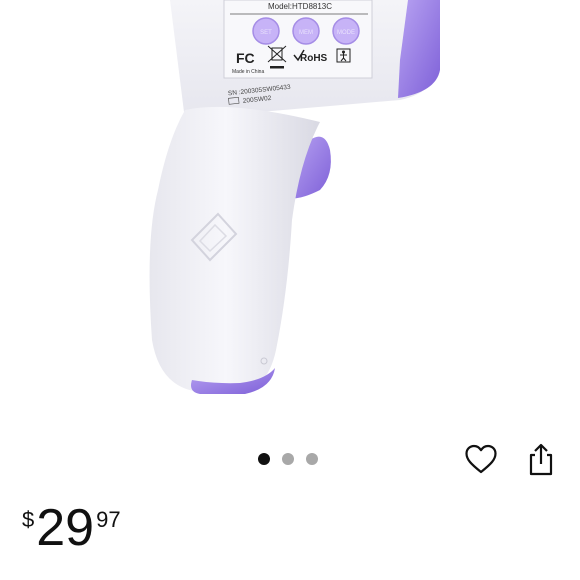 The image size is (580, 580). I want to click on share-button, so click(541, 459).